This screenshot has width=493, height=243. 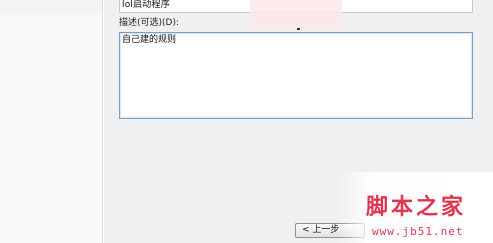 What do you see at coordinates (298, 29) in the screenshot?
I see `text-cursor` at bounding box center [298, 29].